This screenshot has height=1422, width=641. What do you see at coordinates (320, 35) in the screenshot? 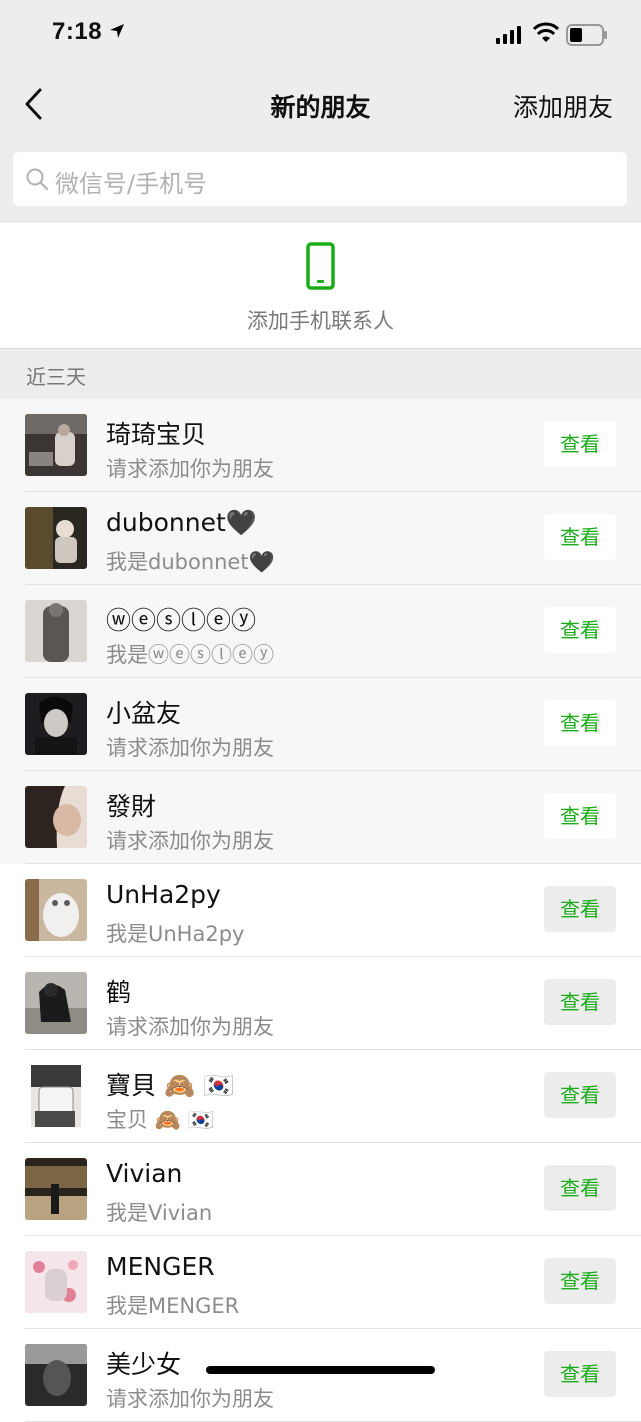
I see `status-bar: 7:18` at bounding box center [320, 35].